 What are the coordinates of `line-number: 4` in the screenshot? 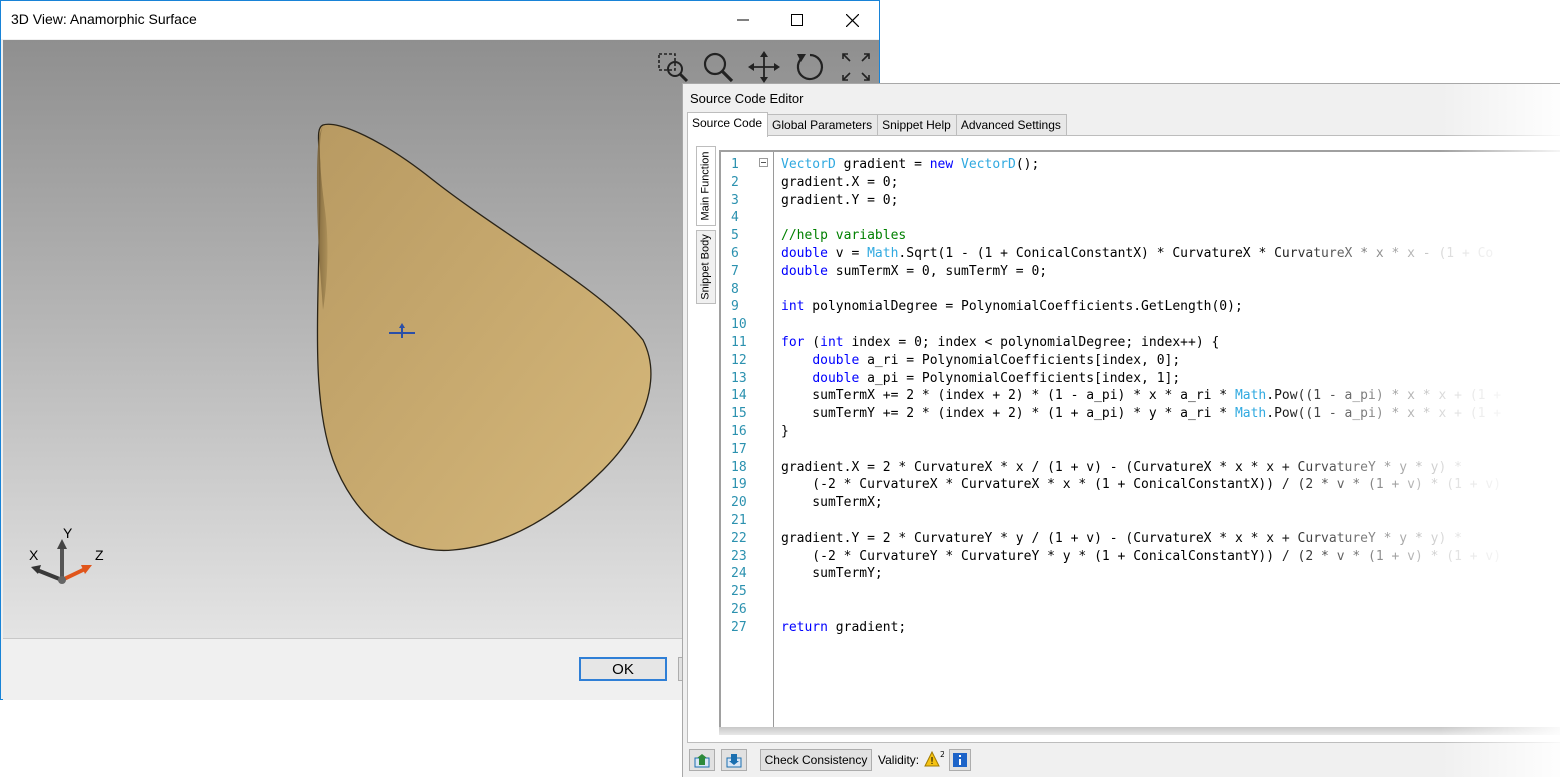 It's located at (735, 218).